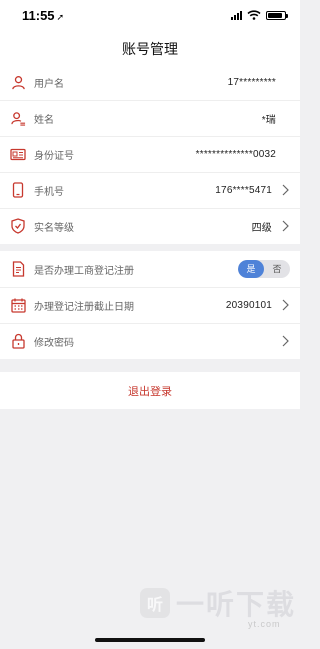 The image size is (320, 649). What do you see at coordinates (277, 15) in the screenshot?
I see `battery-icon` at bounding box center [277, 15].